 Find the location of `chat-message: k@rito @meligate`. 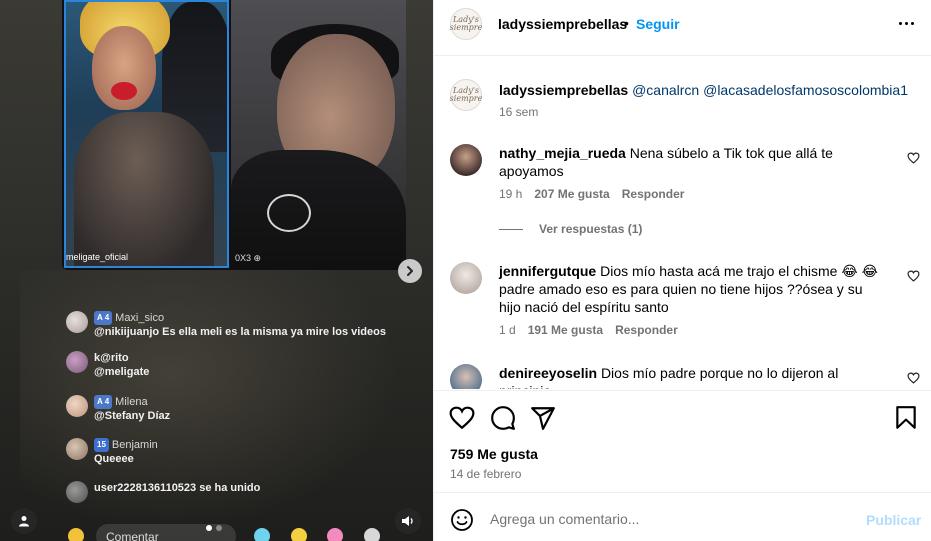

chat-message: k@rito @meligate is located at coordinates (107, 365).